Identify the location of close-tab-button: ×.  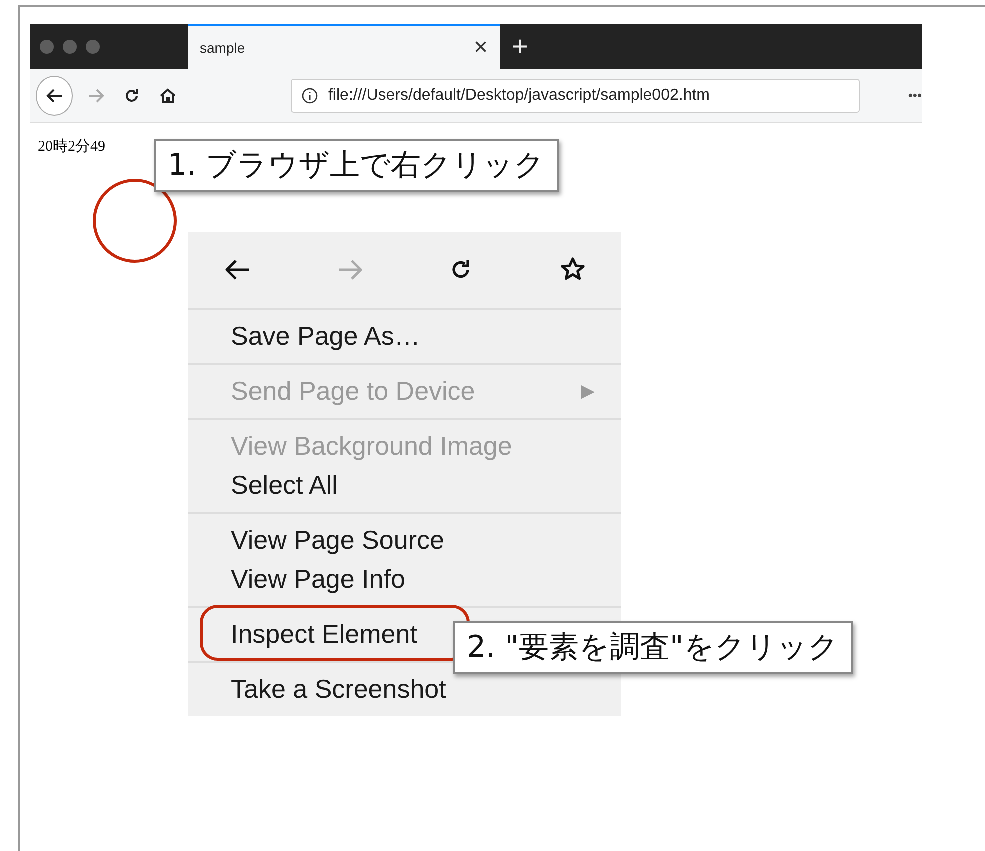
(481, 48).